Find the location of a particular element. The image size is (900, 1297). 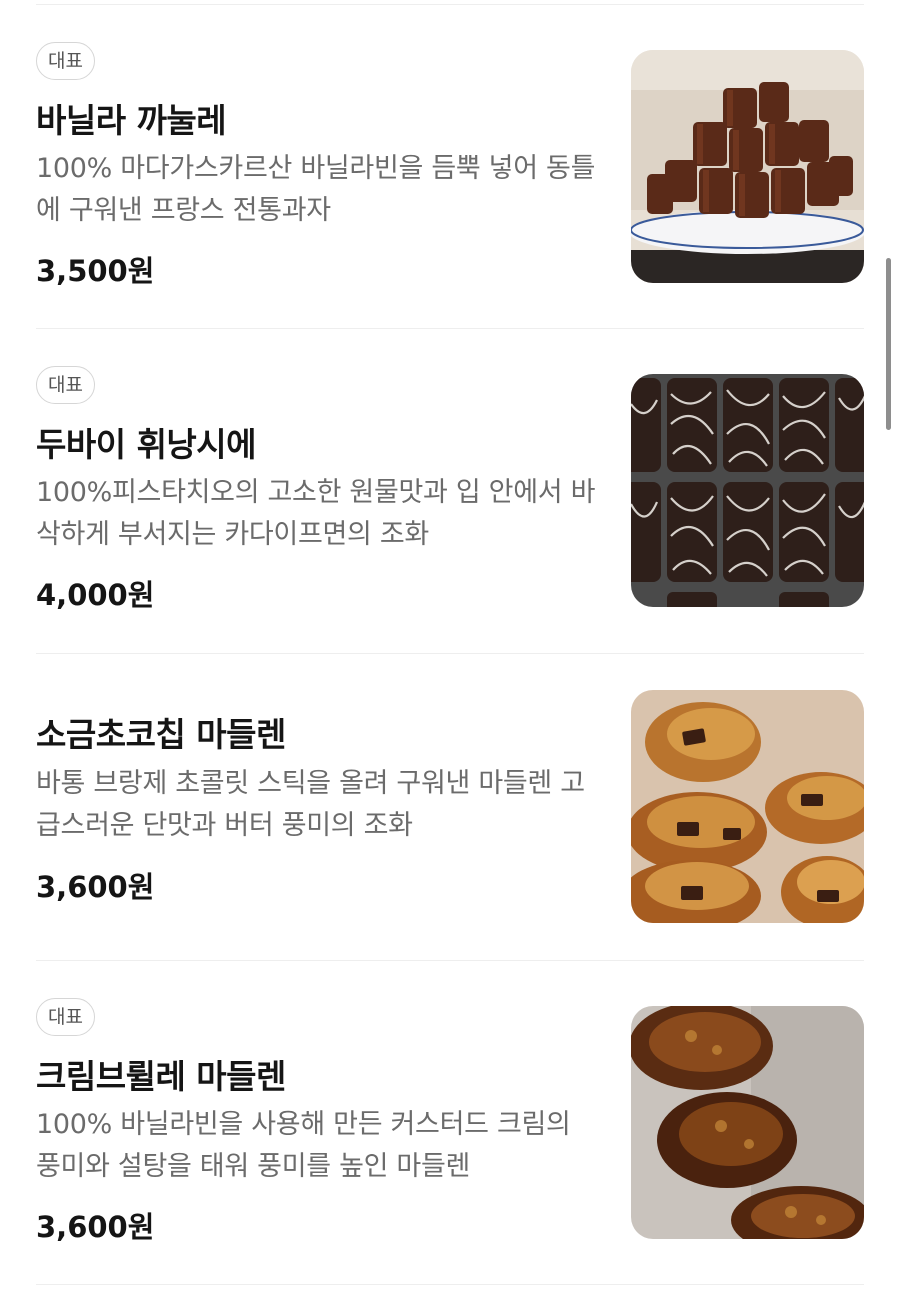

creme-brulee-illustration is located at coordinates (747, 1122).